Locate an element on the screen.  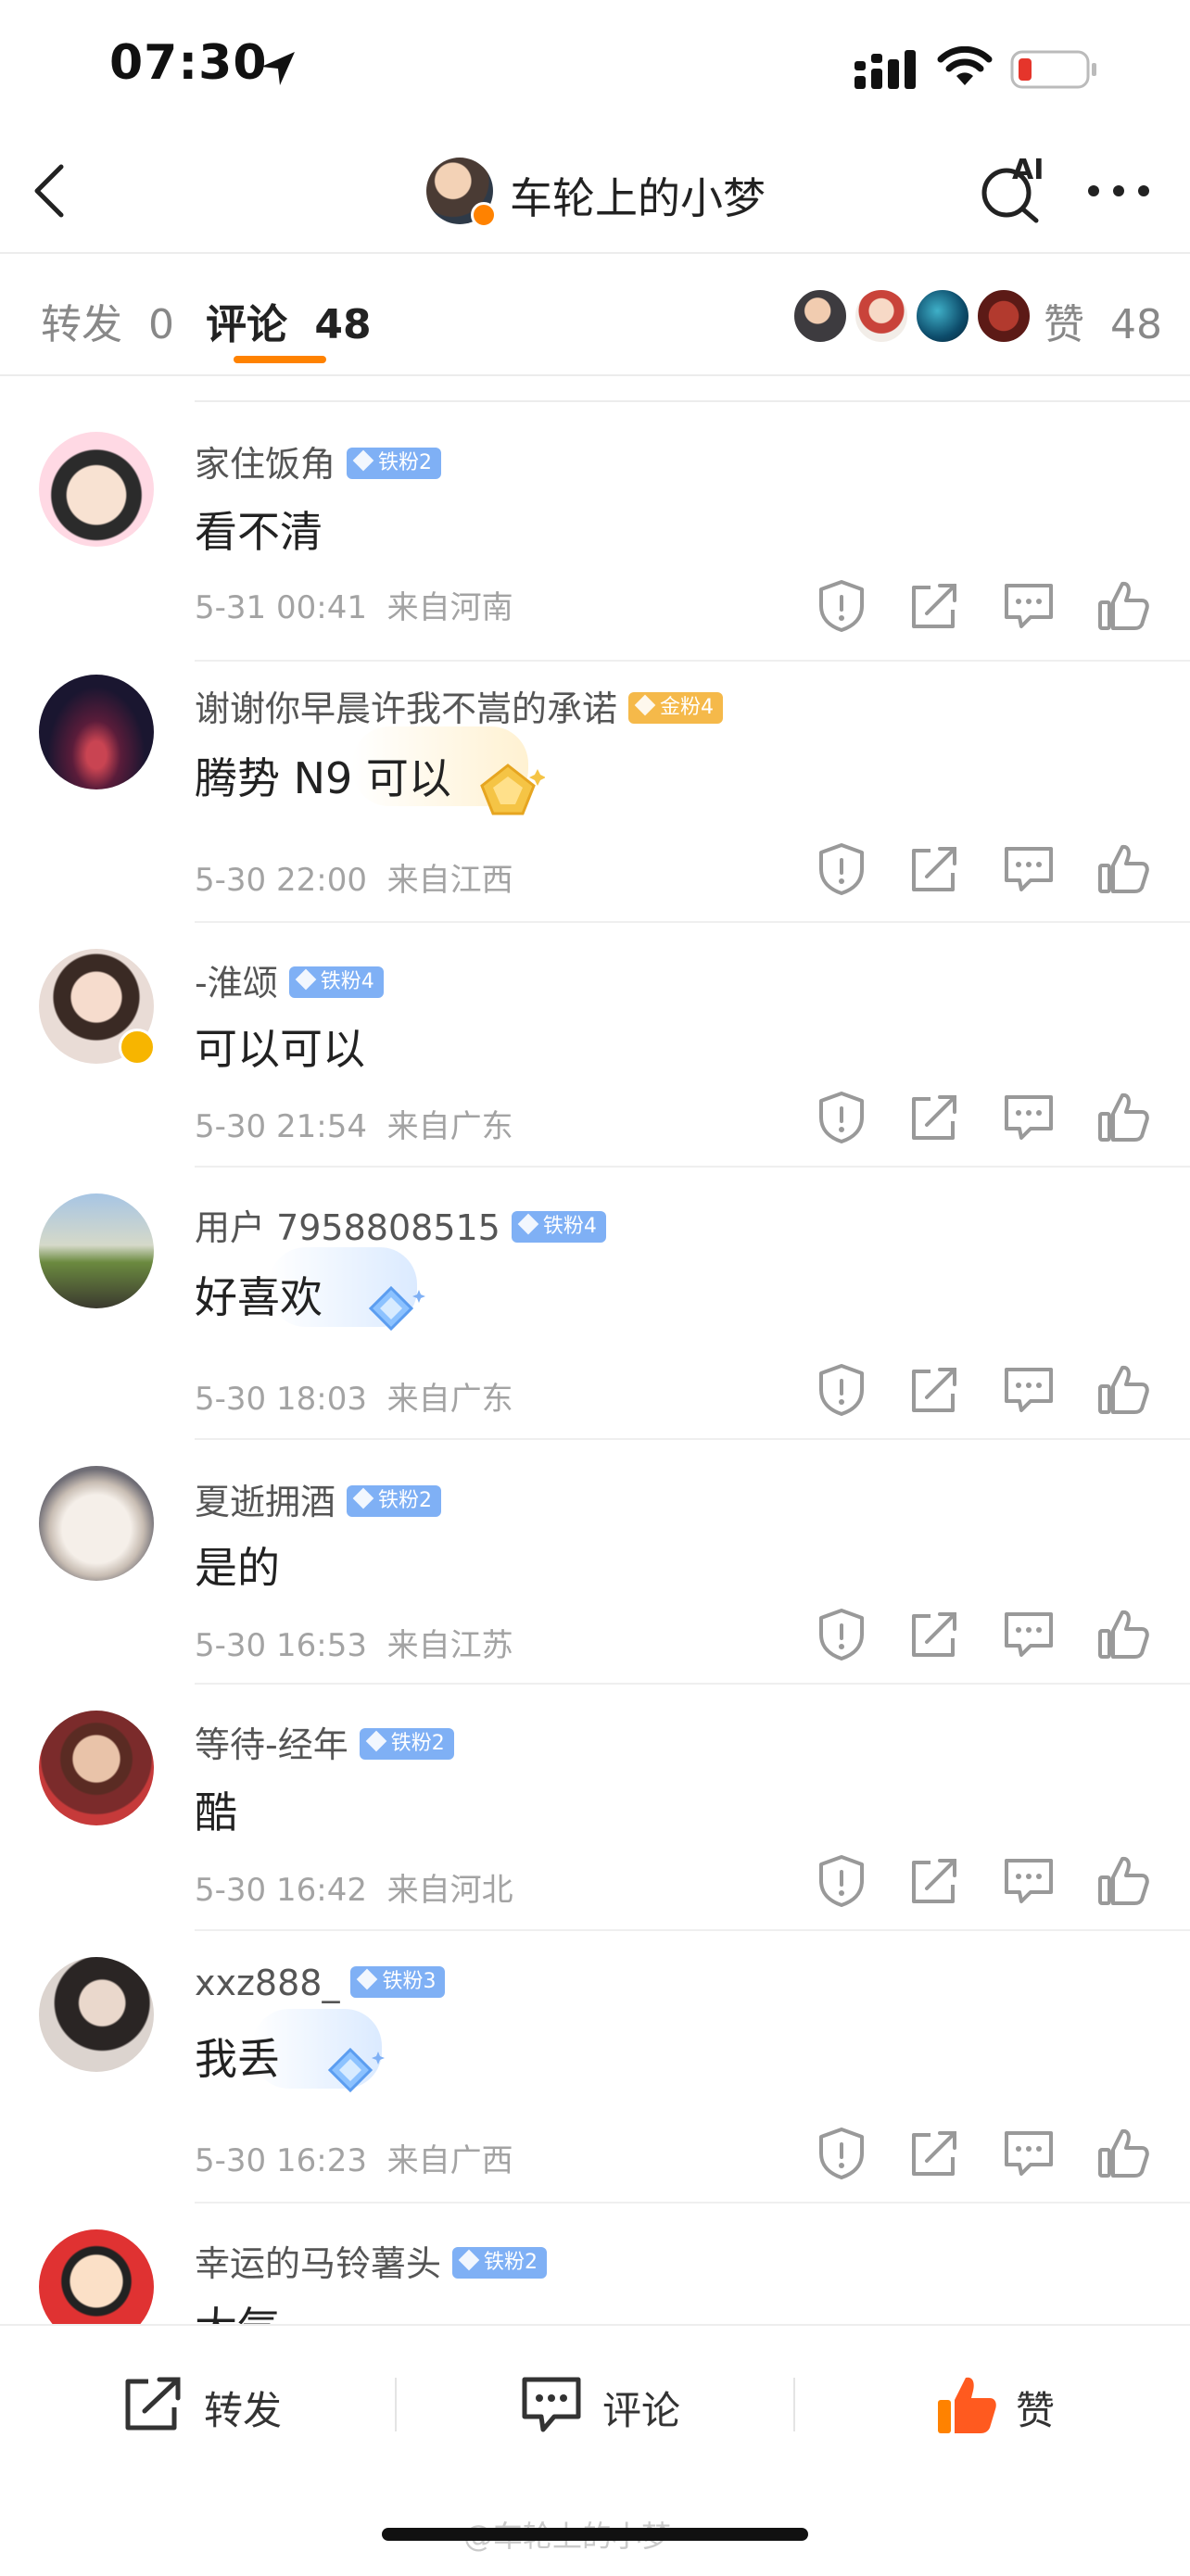
comment-text: 是的 is located at coordinates (237, 1568).